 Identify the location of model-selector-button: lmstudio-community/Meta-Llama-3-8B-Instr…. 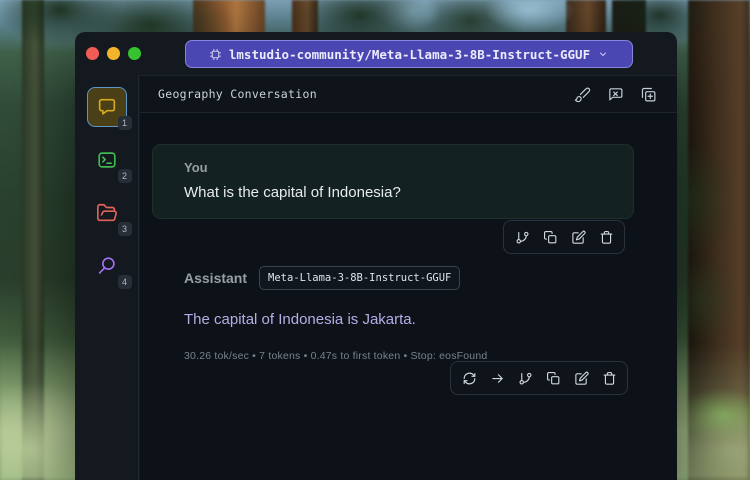
(409, 54).